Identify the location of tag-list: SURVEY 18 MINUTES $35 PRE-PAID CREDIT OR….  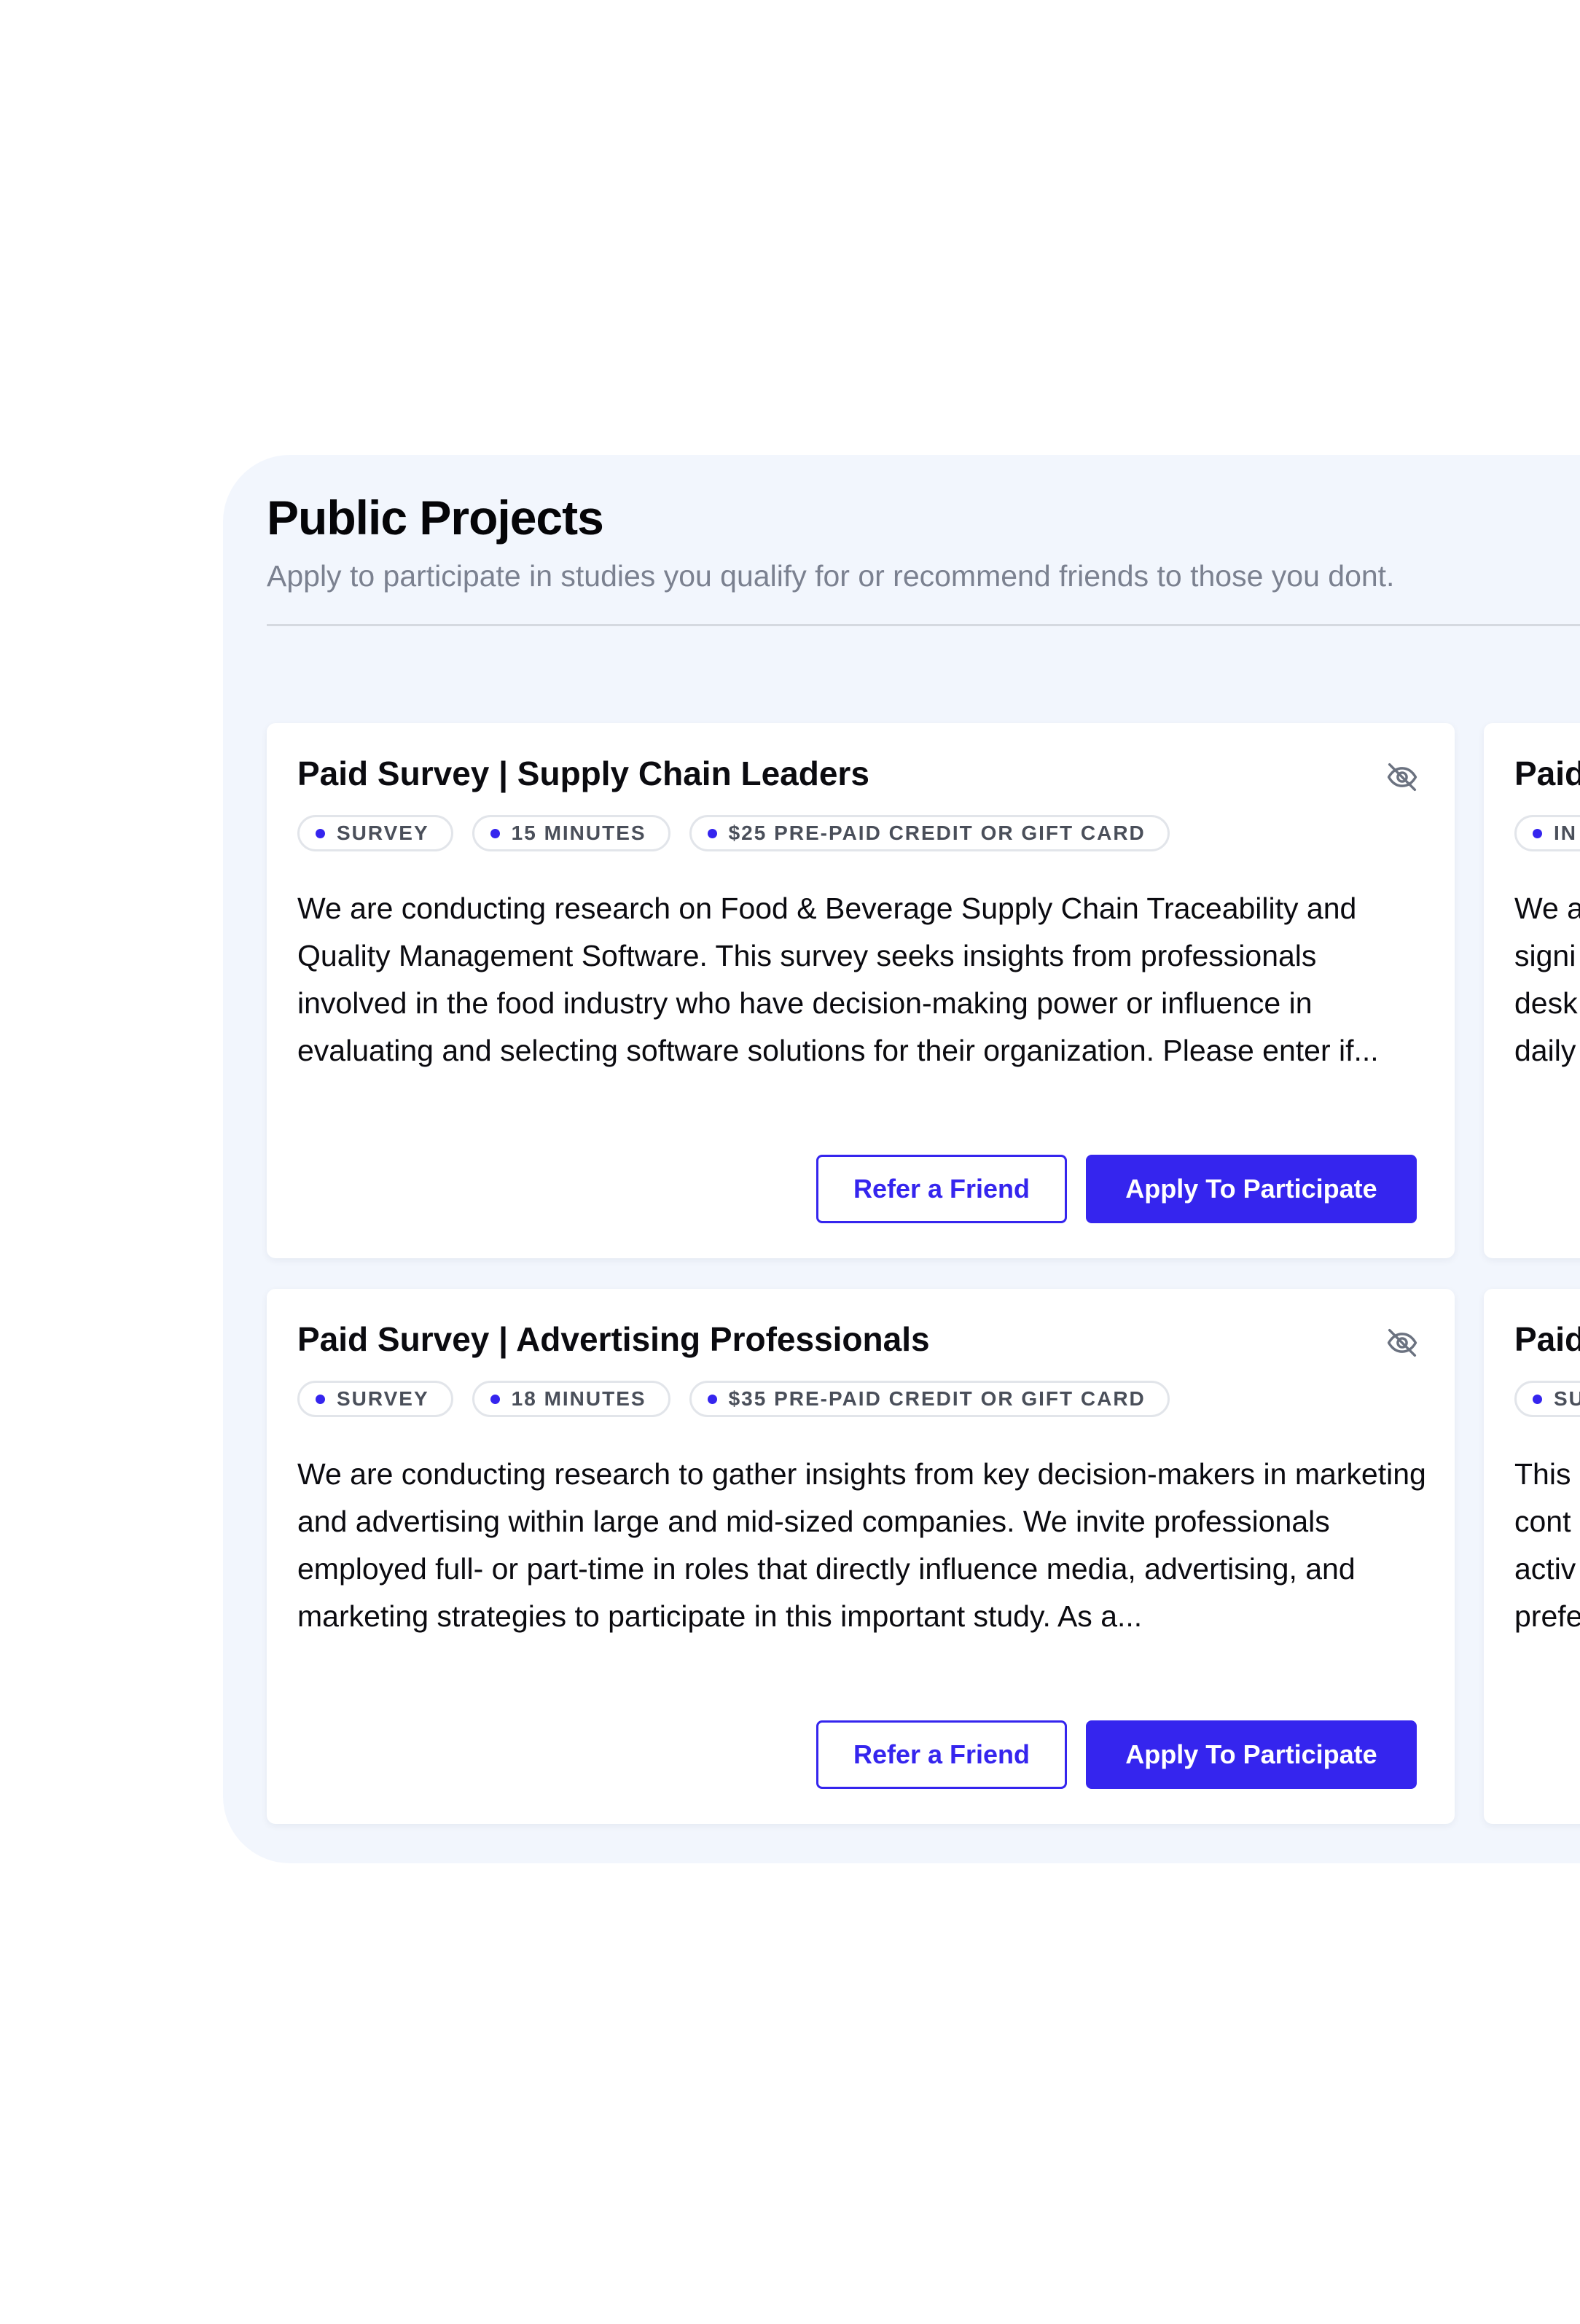
(733, 1399).